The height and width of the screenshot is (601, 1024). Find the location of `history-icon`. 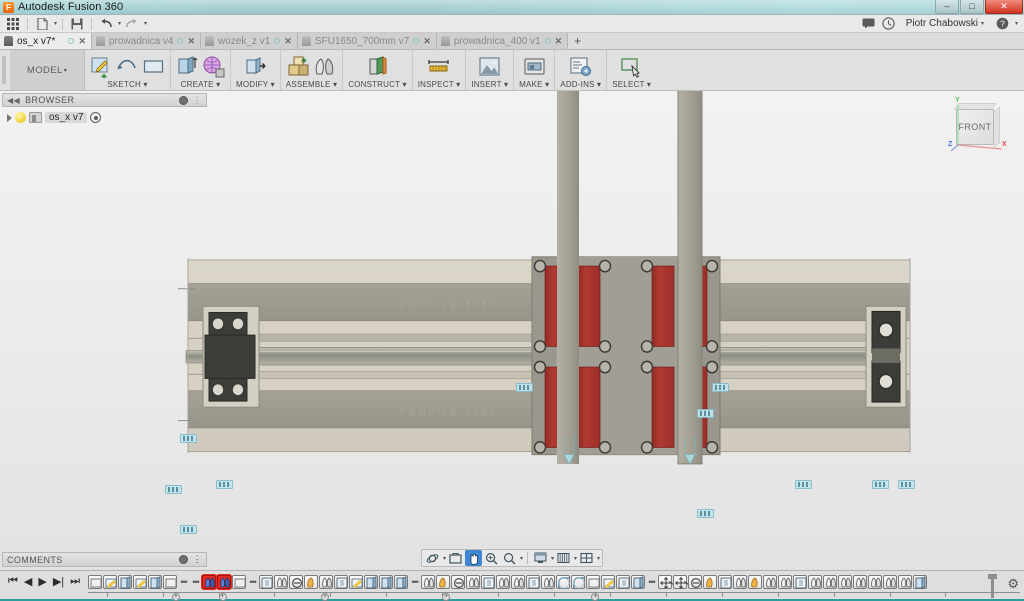

history-icon is located at coordinates (889, 24).